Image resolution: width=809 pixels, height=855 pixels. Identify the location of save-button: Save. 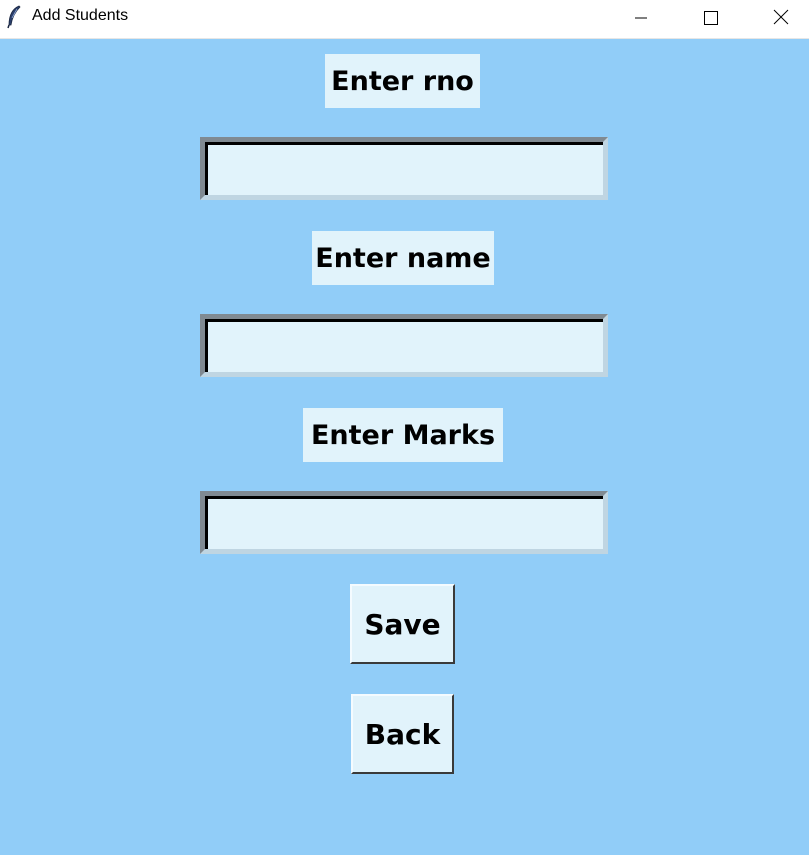
(402, 624).